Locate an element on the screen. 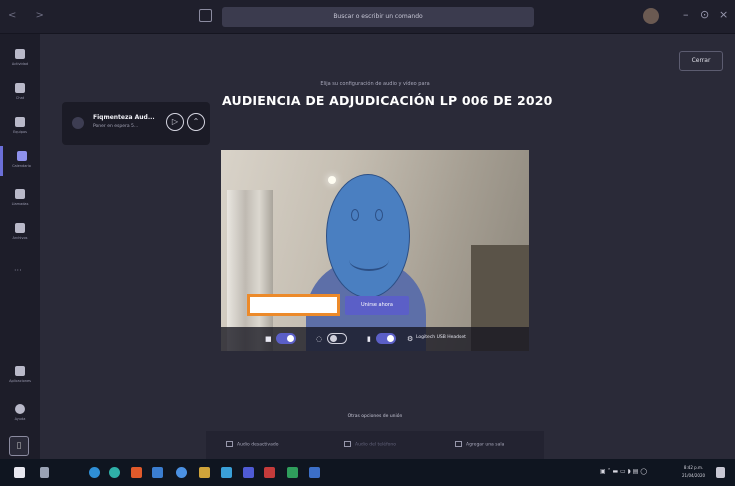  blur-icon: ◌ is located at coordinates (319, 339).